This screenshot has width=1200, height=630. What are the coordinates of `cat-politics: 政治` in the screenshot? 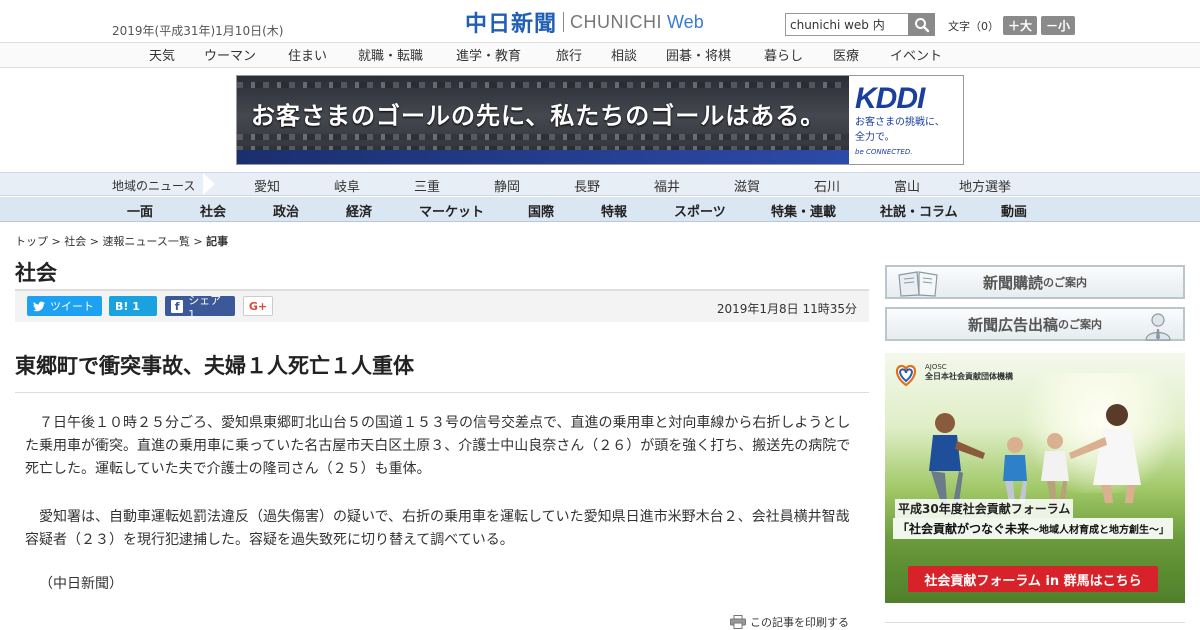 It's located at (286, 210).